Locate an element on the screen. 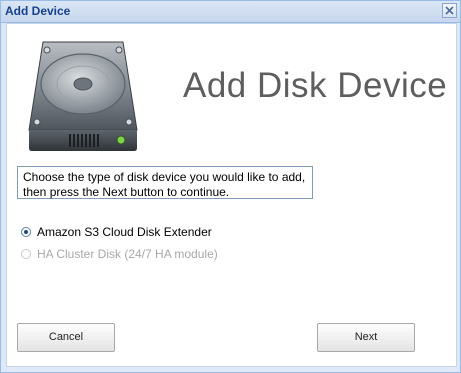  close-button is located at coordinates (449, 10).